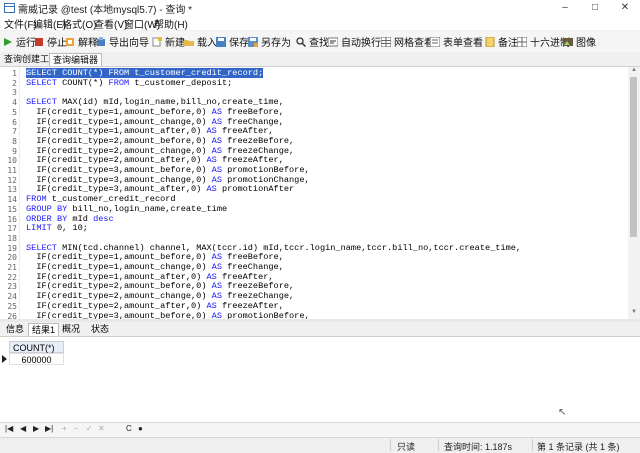 This screenshot has width=640, height=453. I want to click on result-tab-bar: 信息 结果1 概况 状态, so click(320, 329).